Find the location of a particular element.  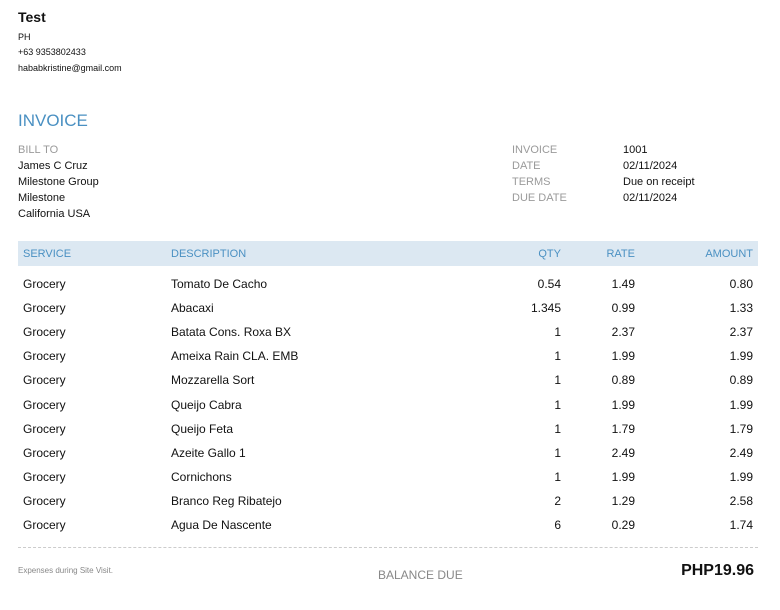

cell-qty: 1.345 is located at coordinates (545, 308).